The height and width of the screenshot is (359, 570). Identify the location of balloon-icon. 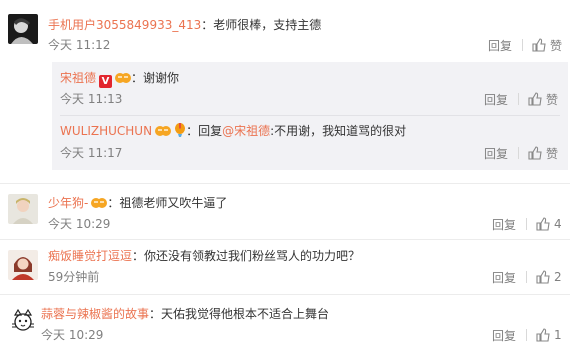
(180, 130).